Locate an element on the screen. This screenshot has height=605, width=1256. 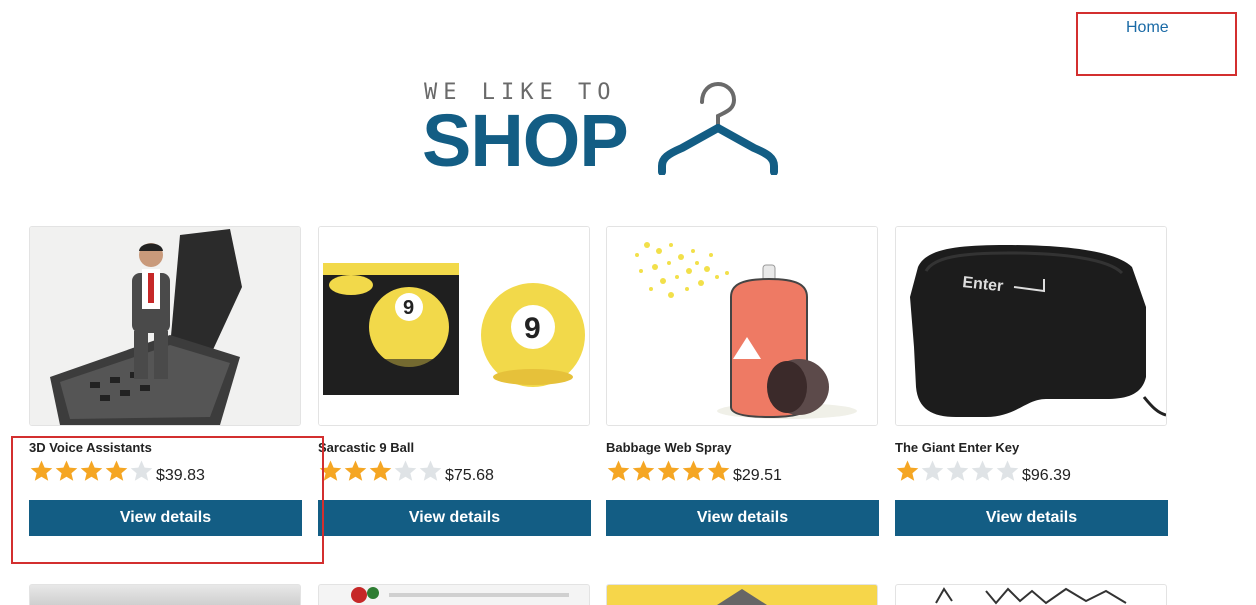
product-rating: $39.83 is located at coordinates (117, 473).